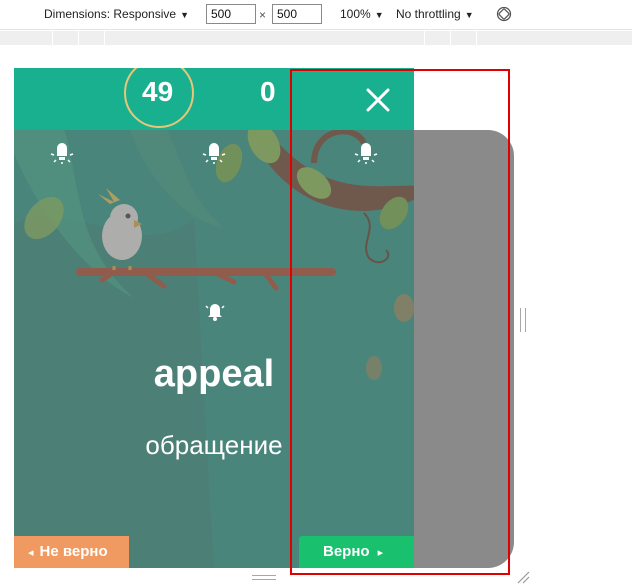 The height and width of the screenshot is (588, 632). I want to click on height-input, so click(297, 14).